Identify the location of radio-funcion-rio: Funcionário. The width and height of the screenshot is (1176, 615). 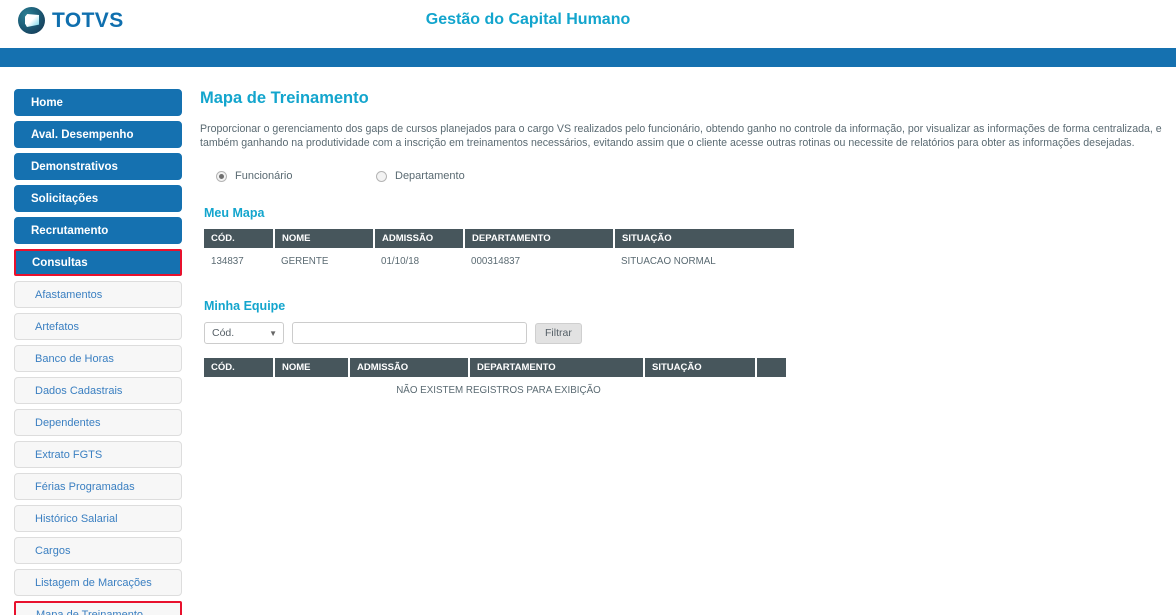
(296, 176).